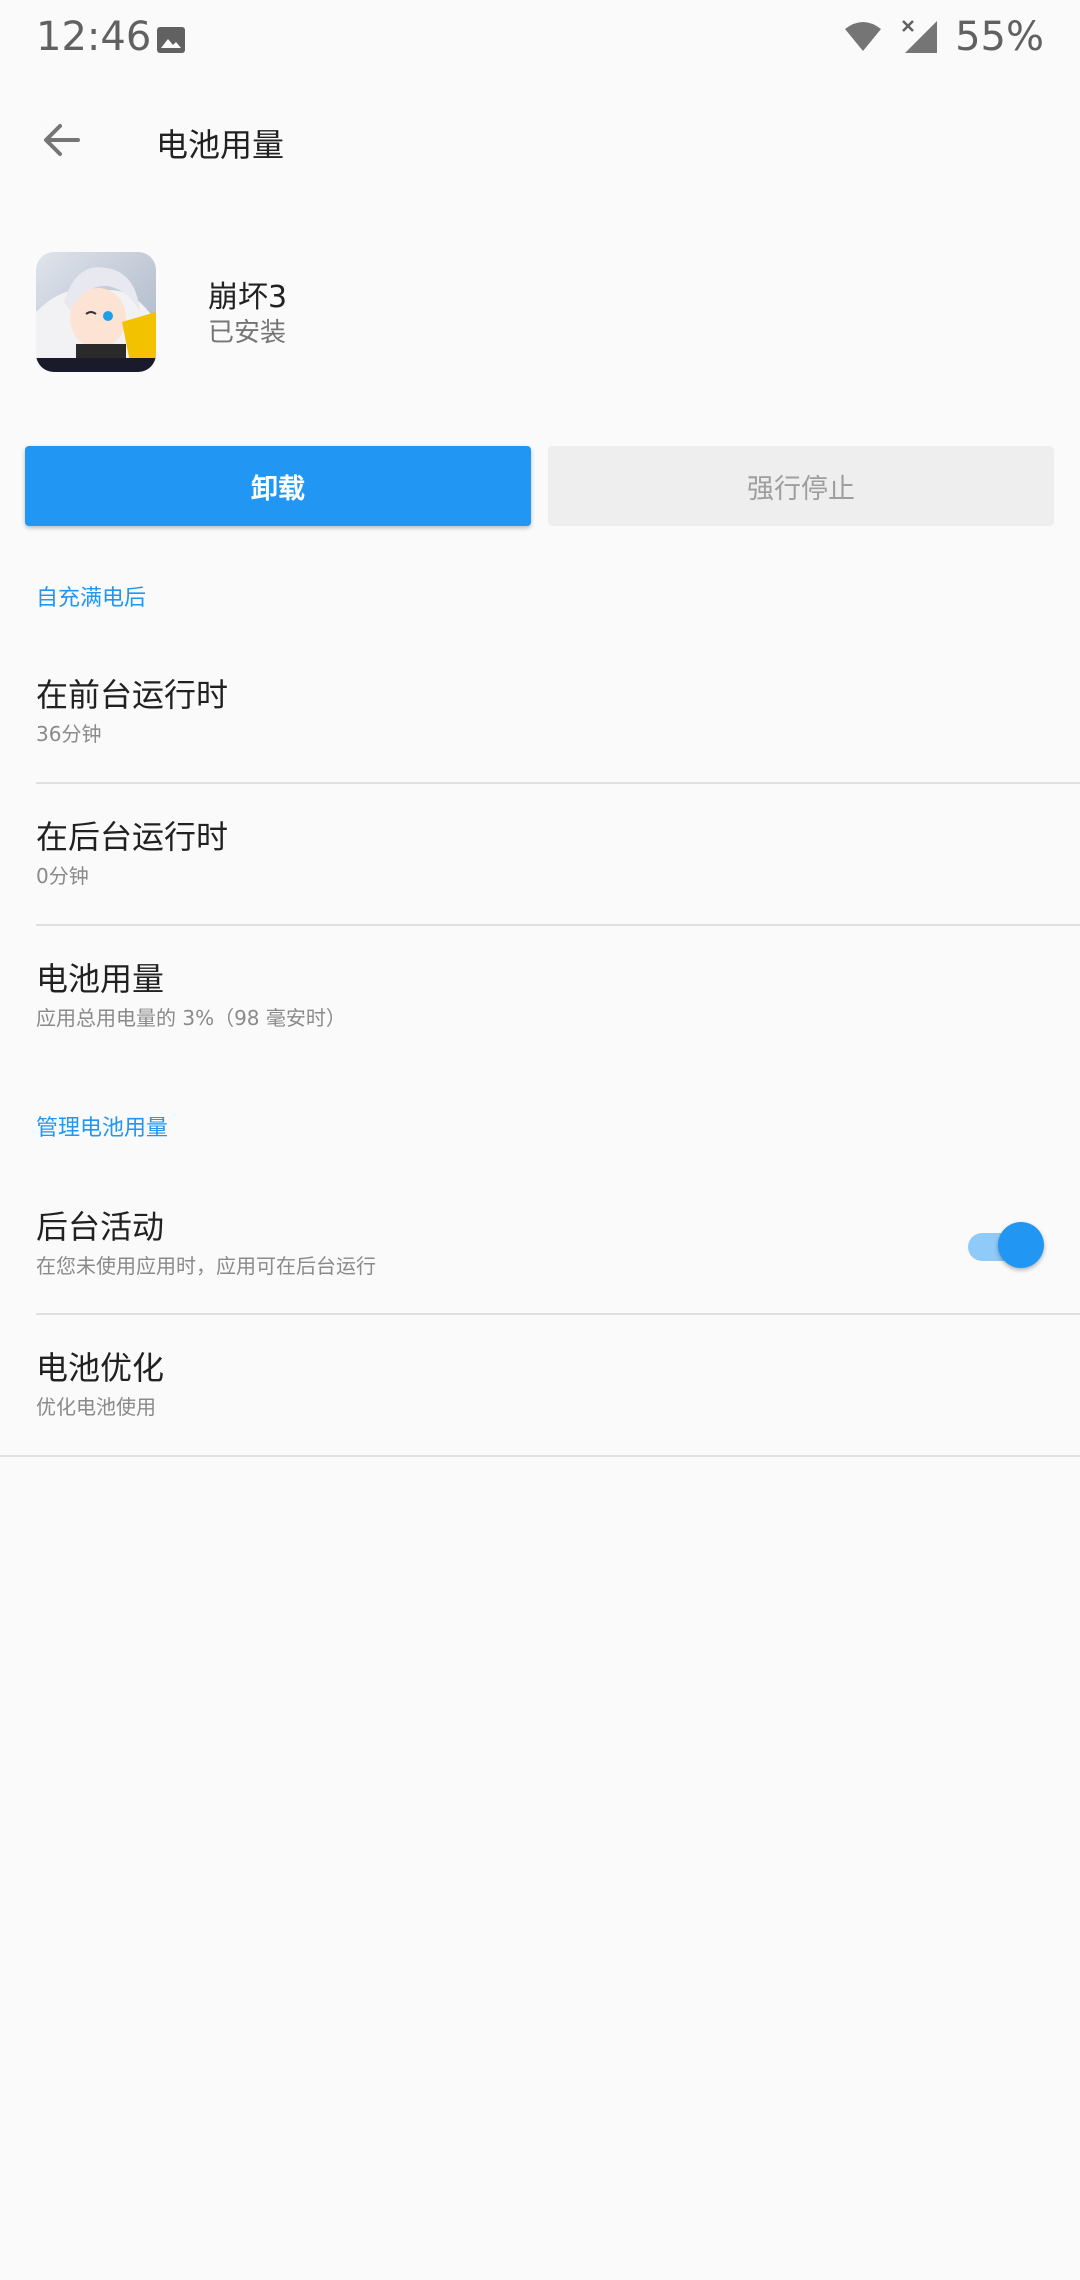  What do you see at coordinates (540, 1456) in the screenshot?
I see `divider` at bounding box center [540, 1456].